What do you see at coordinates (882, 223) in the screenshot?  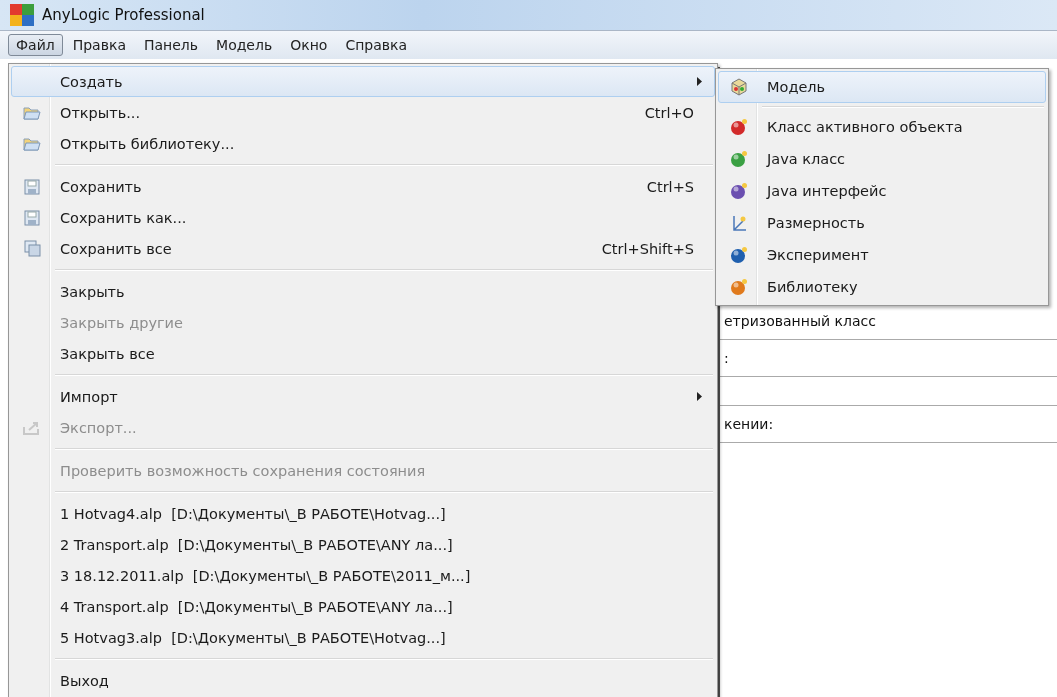 I see `menu-item: Размерность` at bounding box center [882, 223].